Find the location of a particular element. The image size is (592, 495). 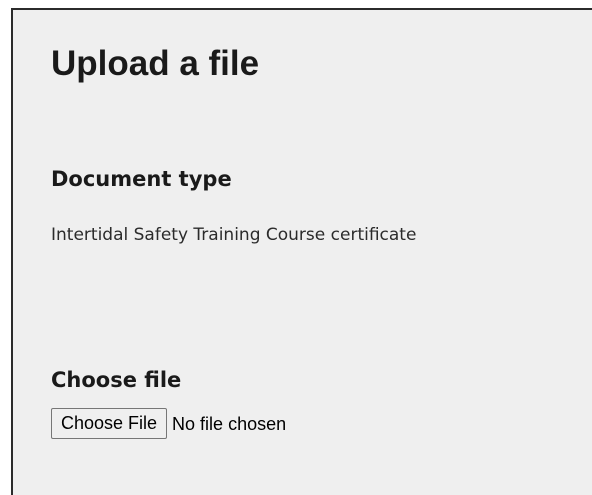

document-type-heading: Document type is located at coordinates (141, 179).